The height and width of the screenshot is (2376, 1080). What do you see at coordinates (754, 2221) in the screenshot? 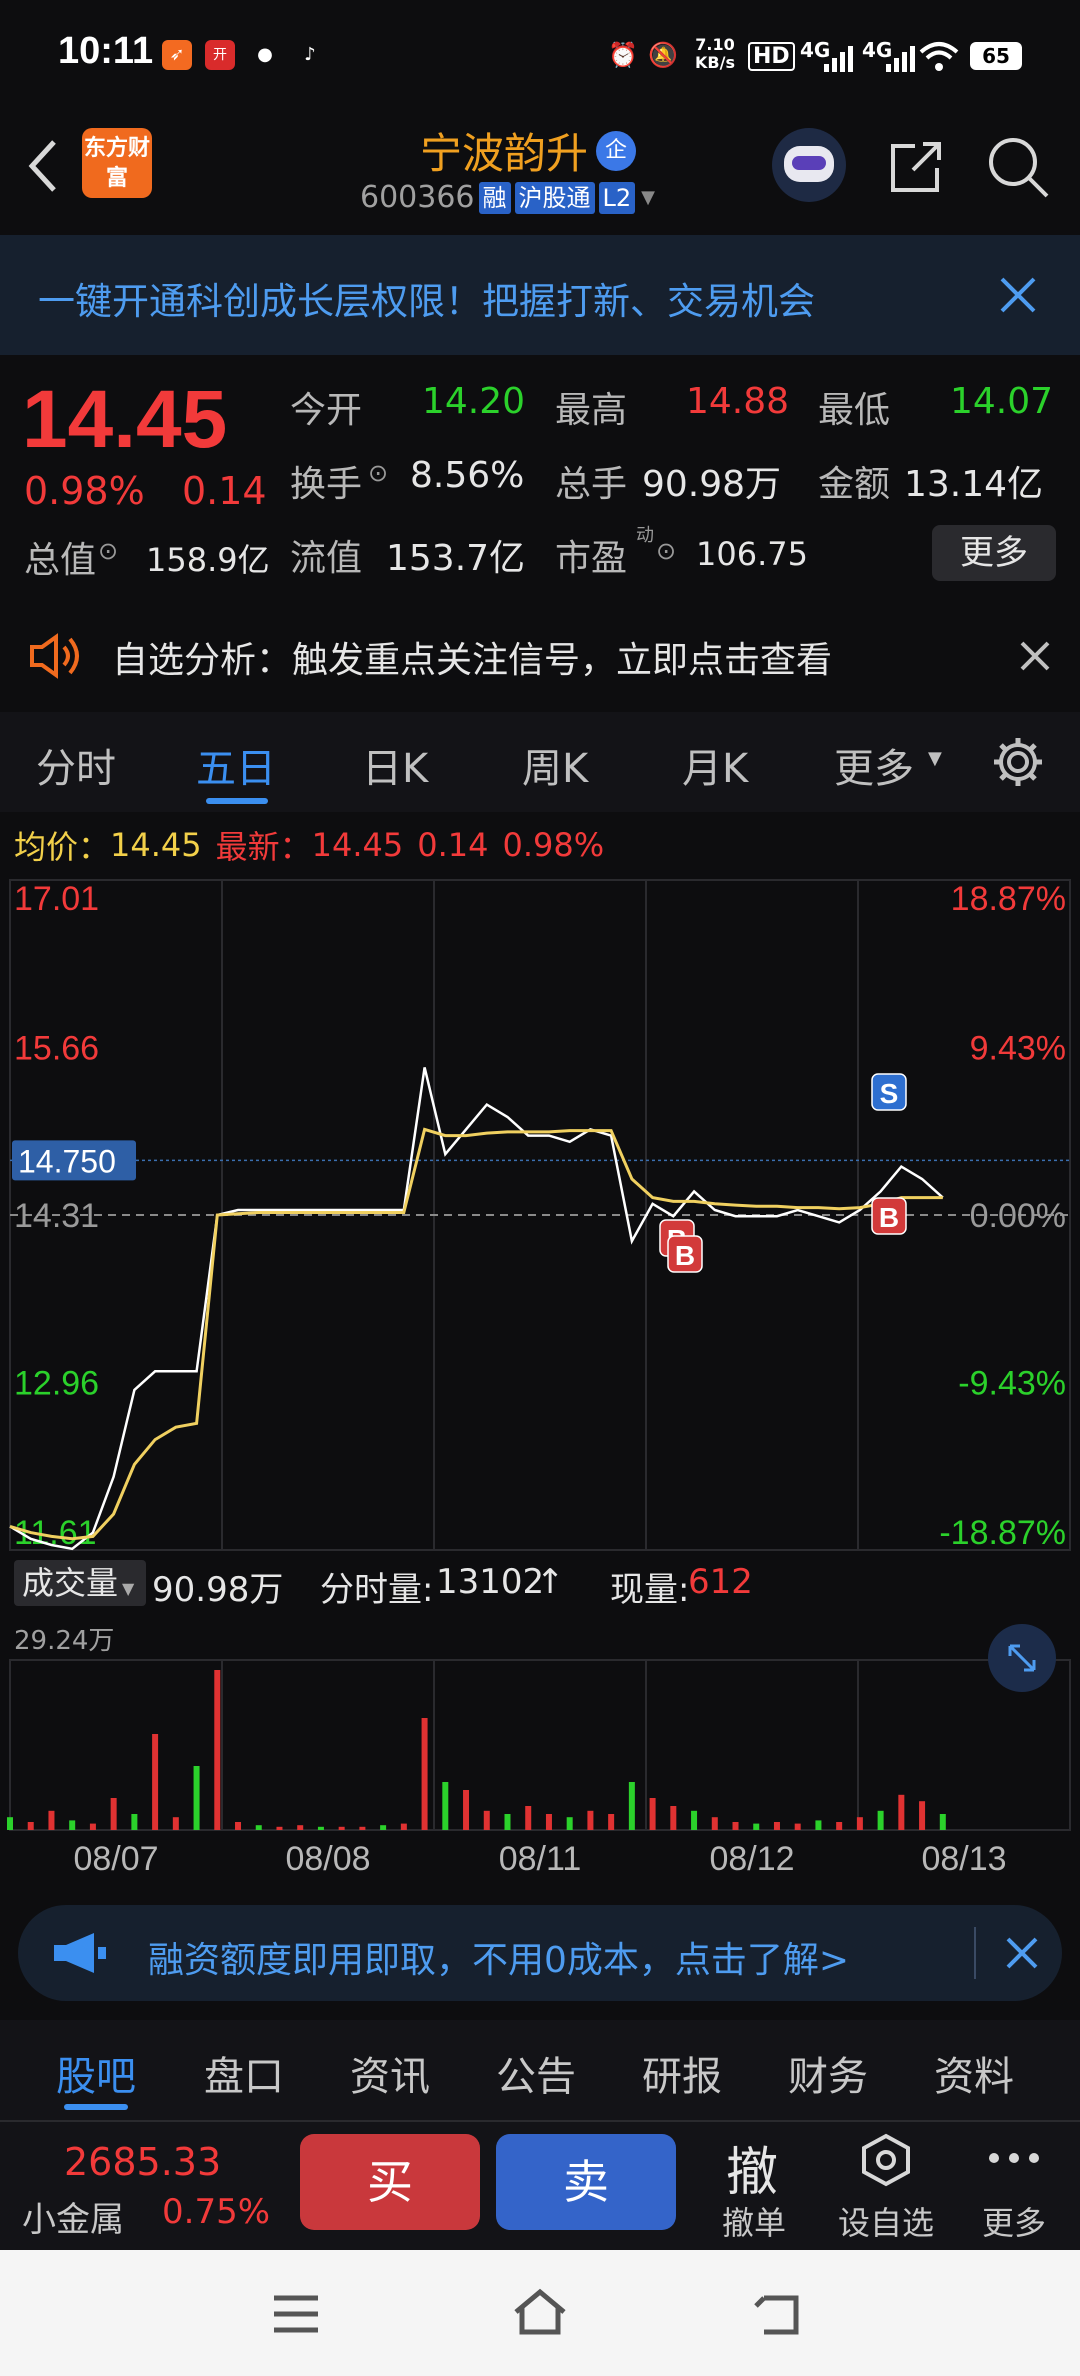
I see `cancel-order-label: 撤单` at bounding box center [754, 2221].